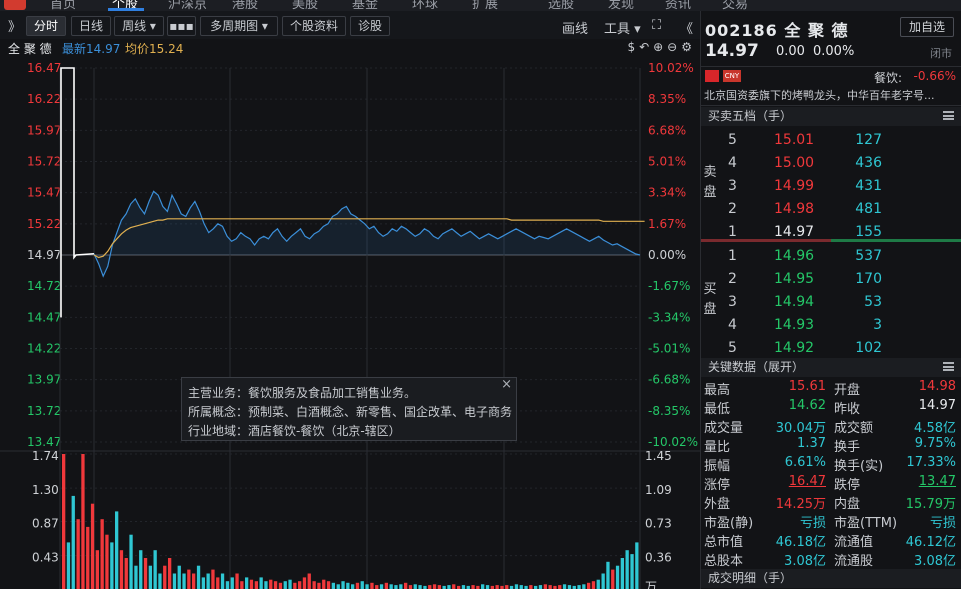 Image resolution: width=961 pixels, height=589 pixels. I want to click on nav-tab-fund: 基金, so click(365, 5).